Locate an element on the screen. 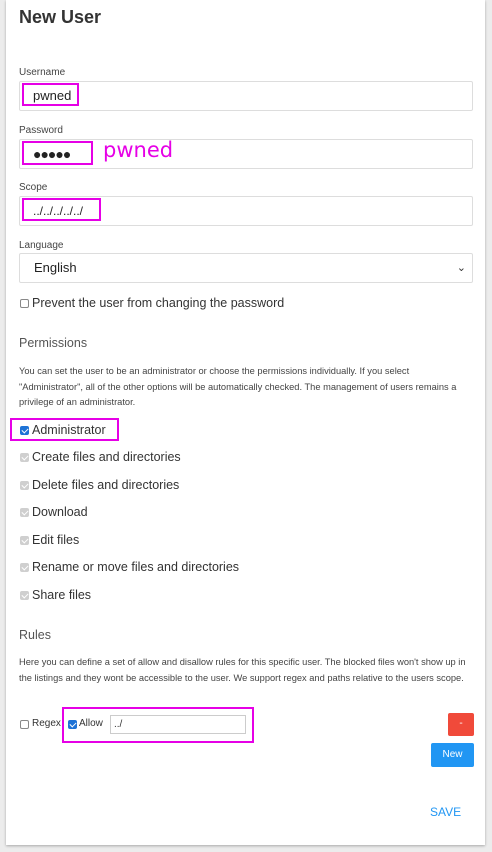 Image resolution: width=492 pixels, height=852 pixels. download-checkbox is located at coordinates (24, 512).